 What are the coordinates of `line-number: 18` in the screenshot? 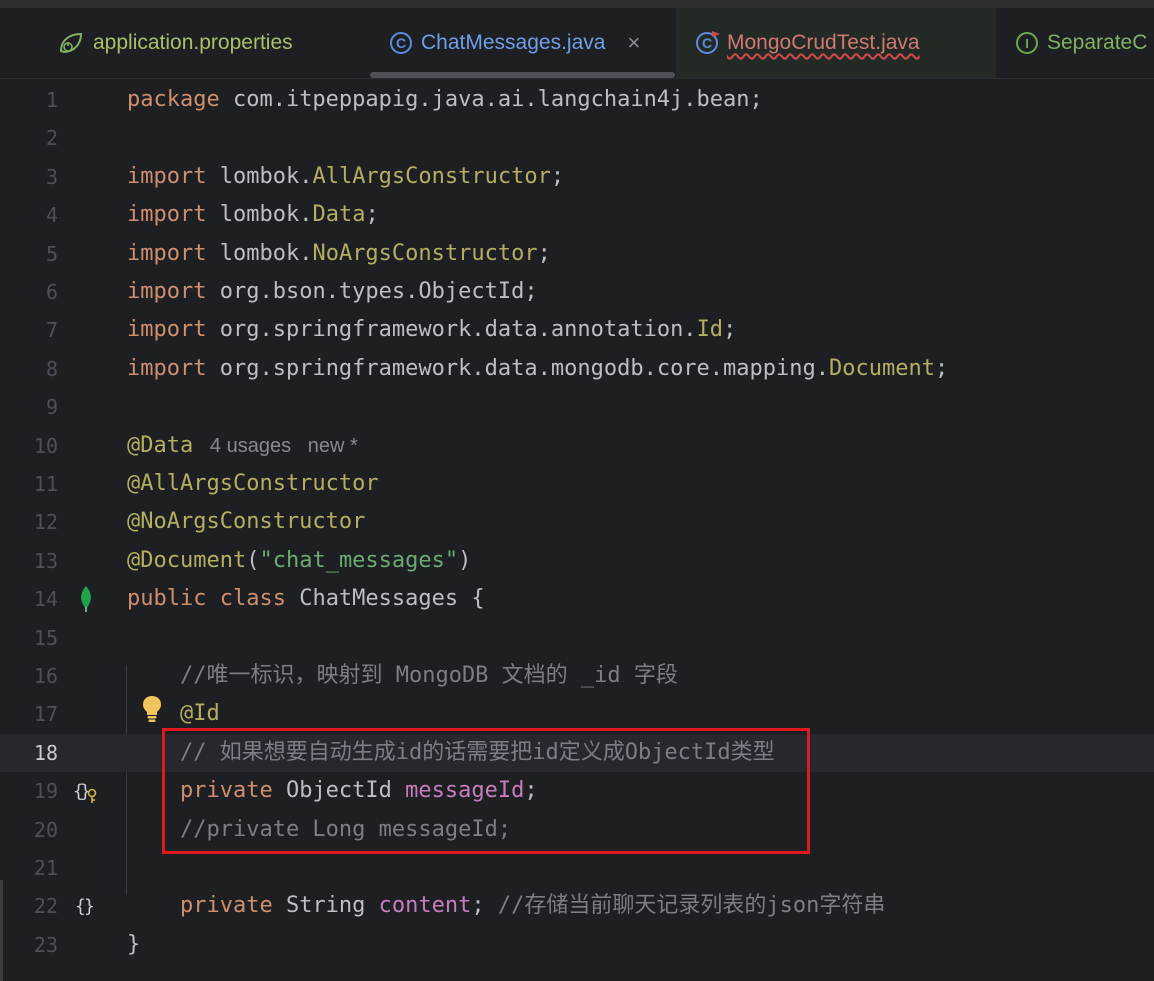 It's located at (45, 752).